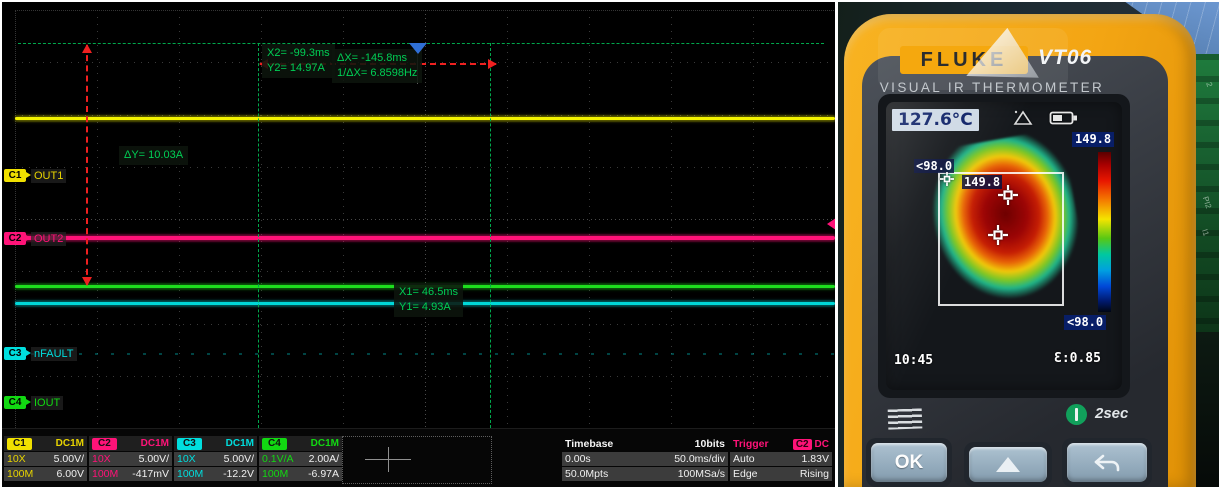  What do you see at coordinates (814, 474) in the screenshot?
I see `trigger-slope: Rising` at bounding box center [814, 474].